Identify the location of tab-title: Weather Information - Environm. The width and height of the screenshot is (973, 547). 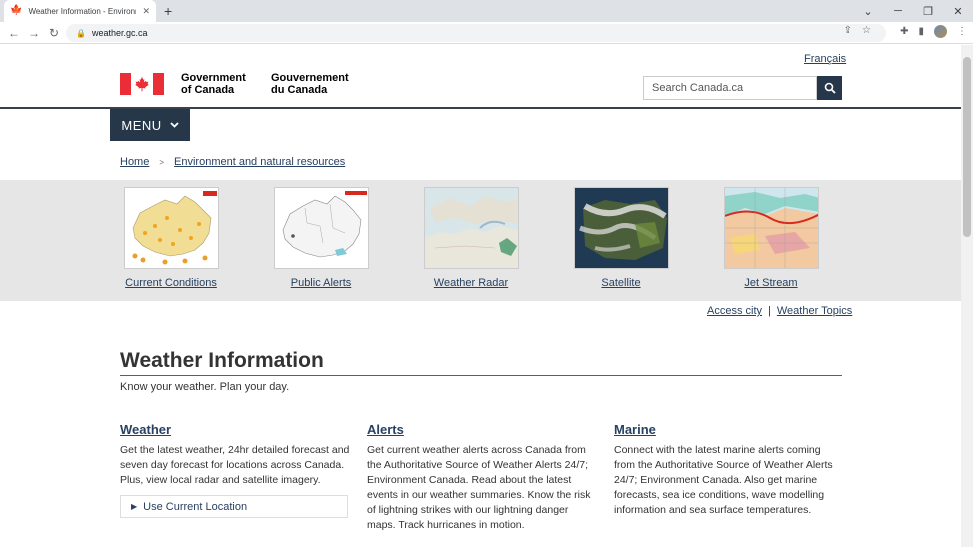
(82, 11).